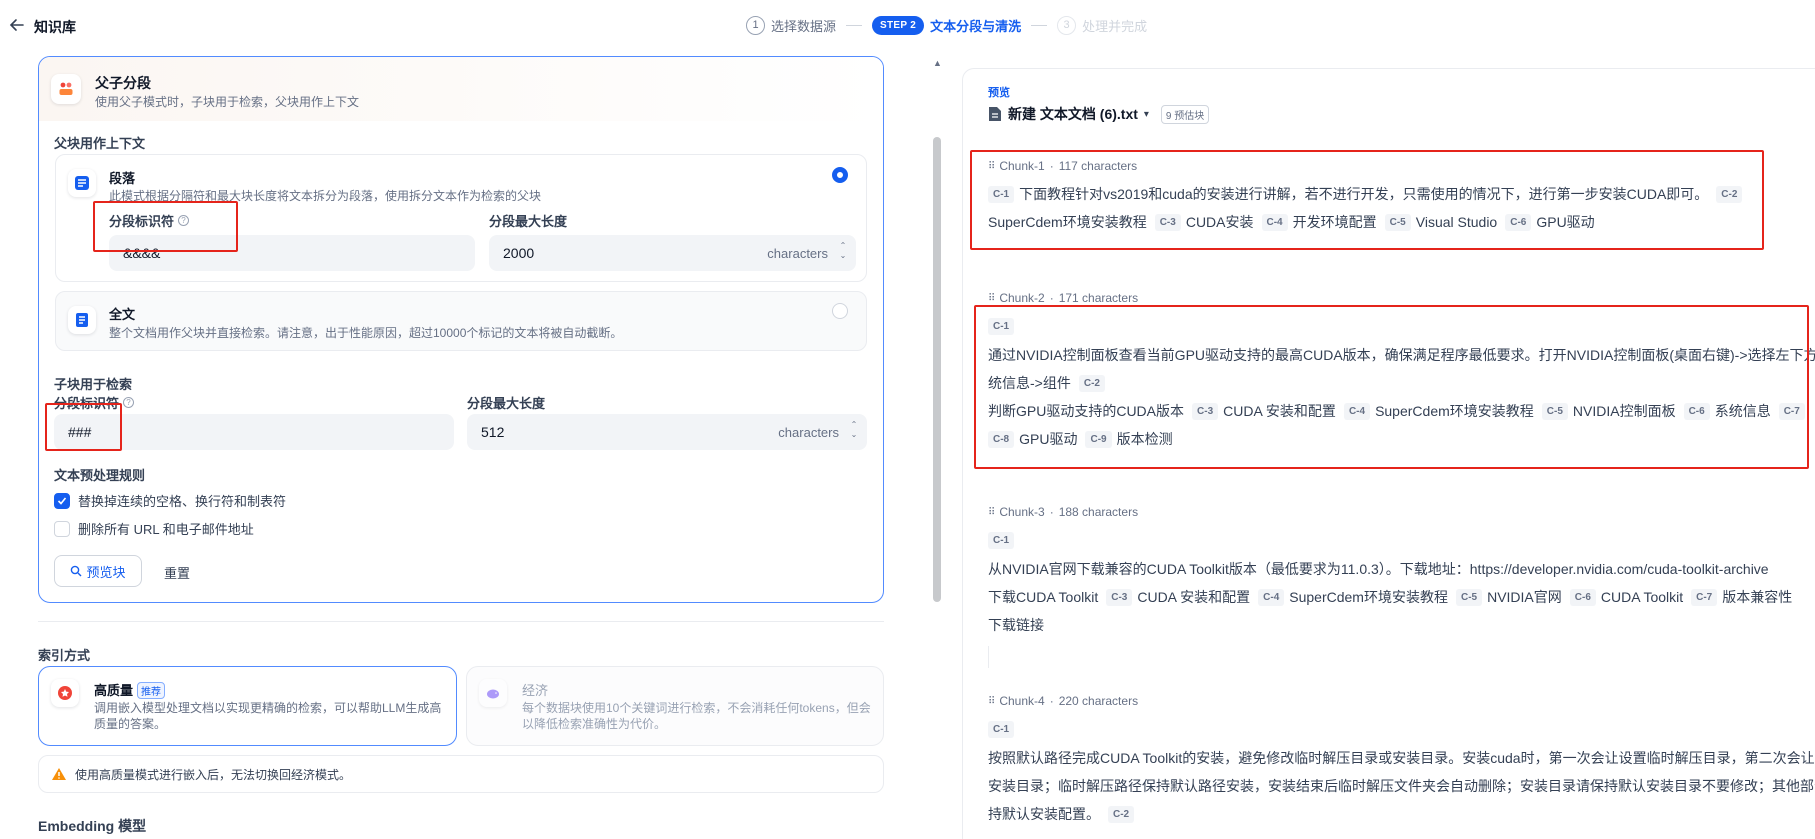 The width and height of the screenshot is (1815, 839). I want to click on child-text: CUDA安装, so click(1219, 222).